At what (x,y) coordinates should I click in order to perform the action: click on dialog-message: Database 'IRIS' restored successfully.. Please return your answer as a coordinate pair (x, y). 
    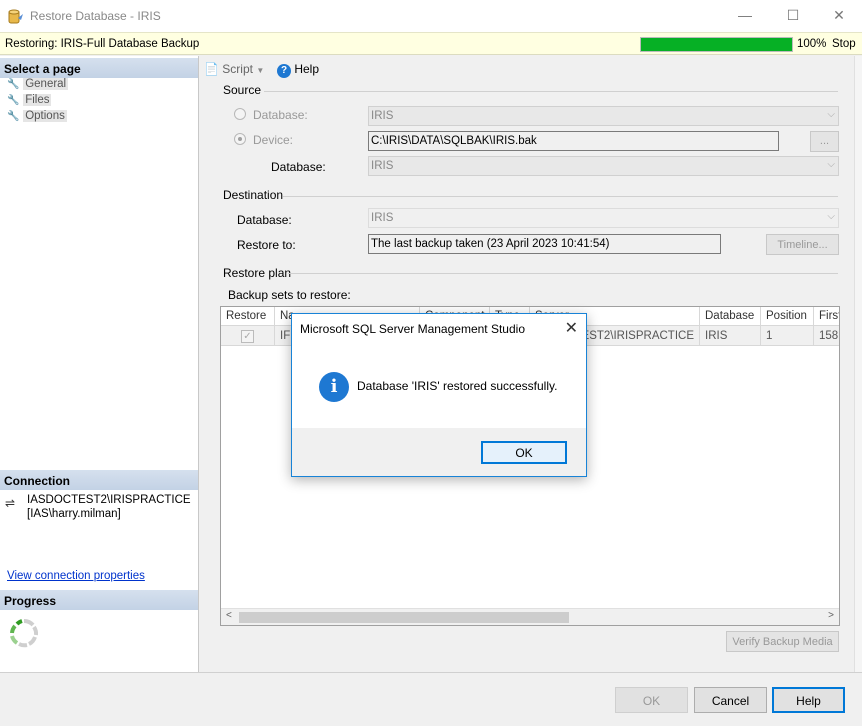
    Looking at the image, I should click on (457, 386).